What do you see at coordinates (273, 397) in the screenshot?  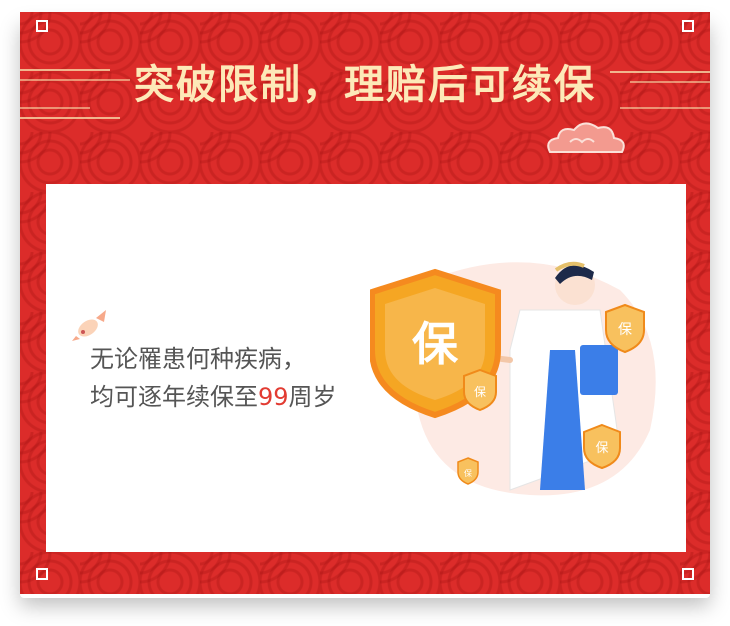 I see `age-highlight: 99` at bounding box center [273, 397].